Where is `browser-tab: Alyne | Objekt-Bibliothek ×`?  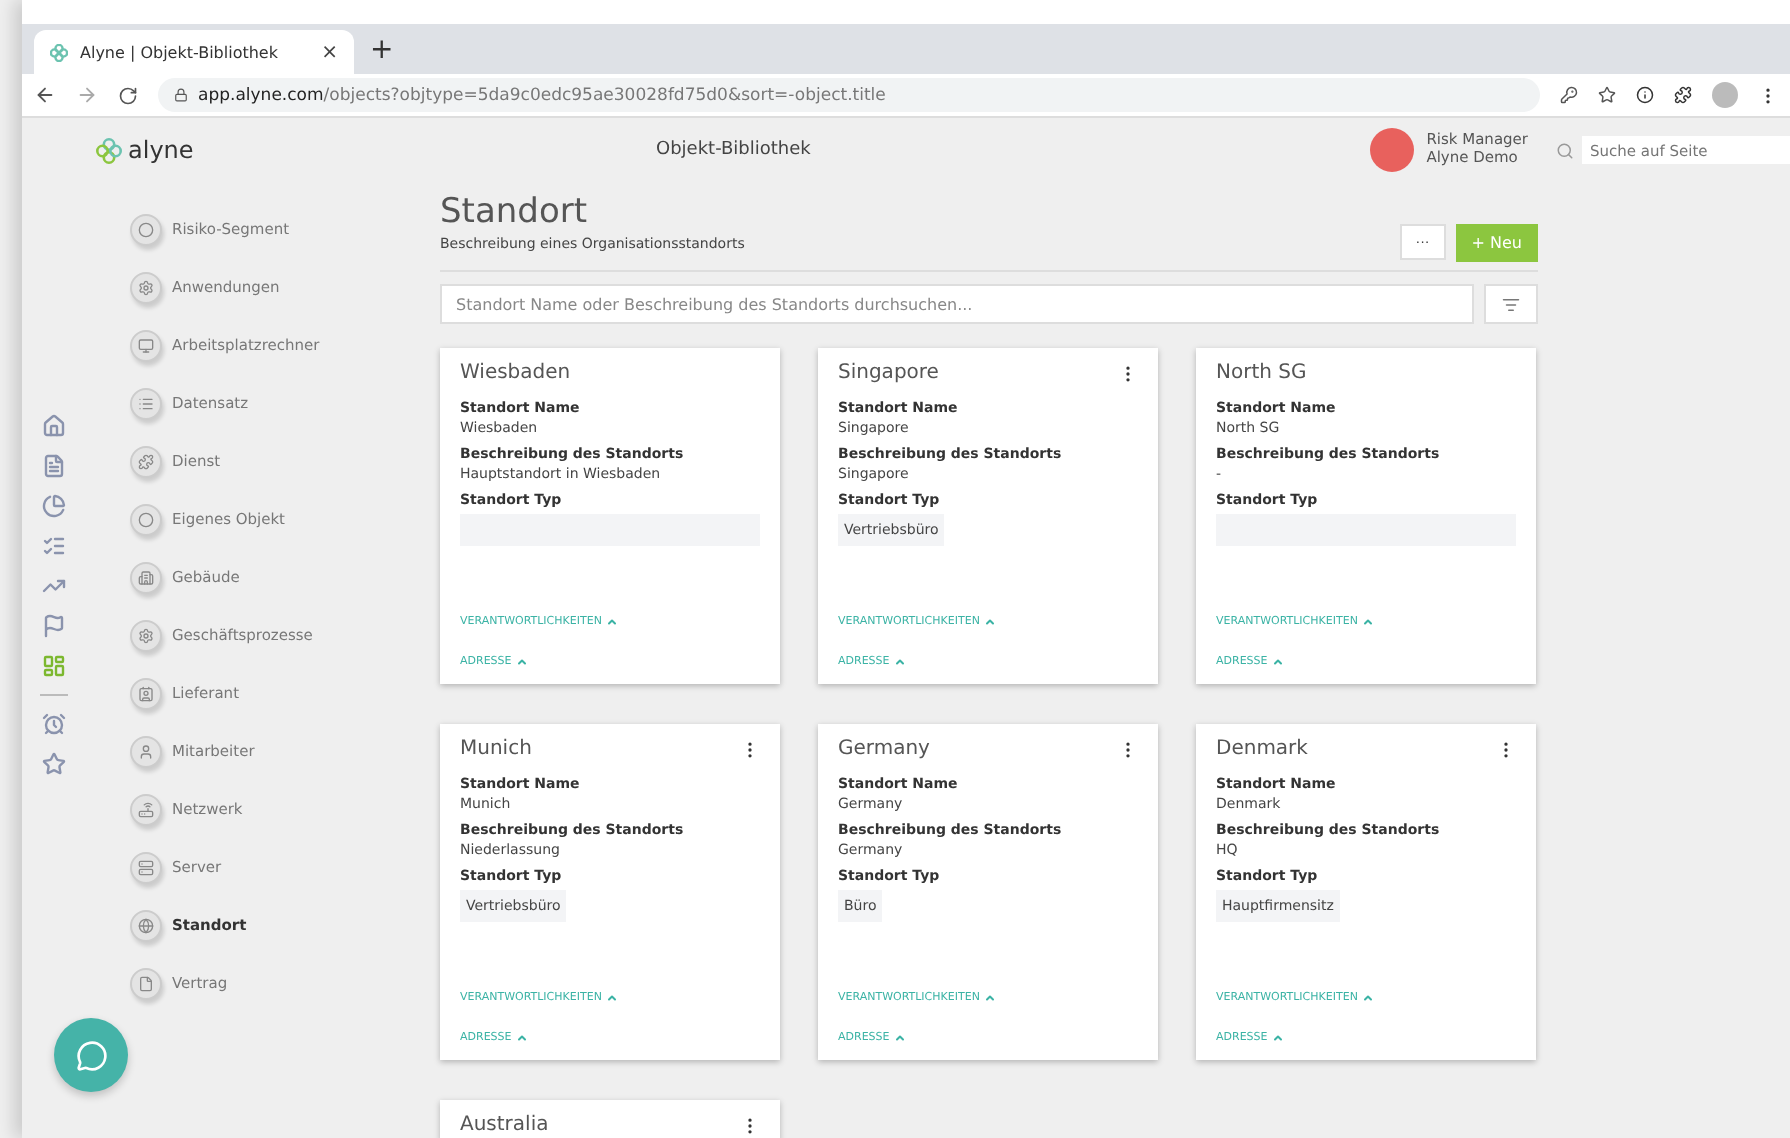 browser-tab: Alyne | Objekt-Bibliothek × is located at coordinates (194, 52).